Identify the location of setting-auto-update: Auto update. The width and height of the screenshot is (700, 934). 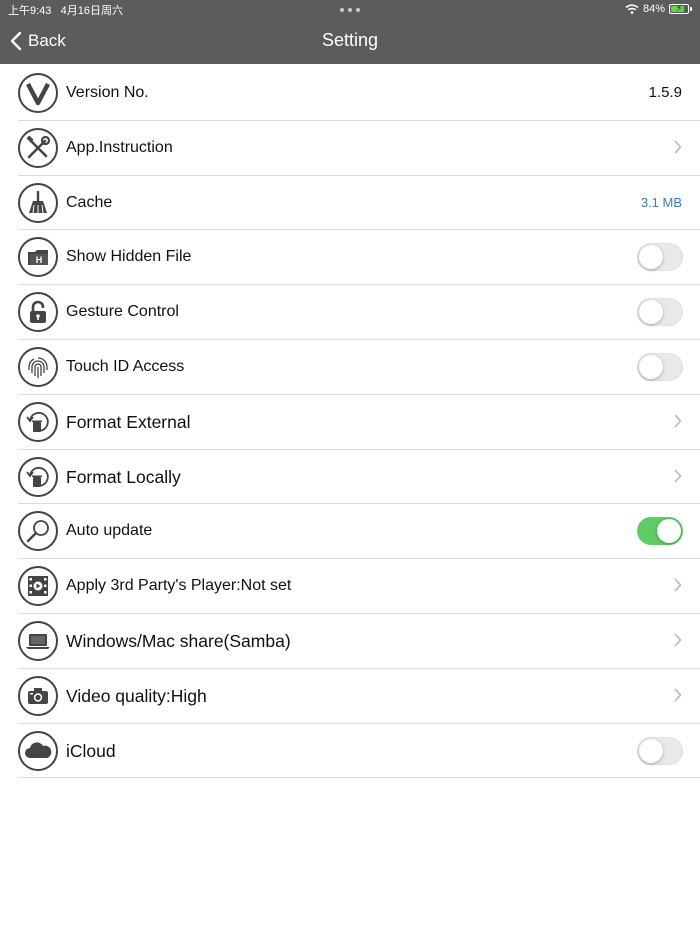
(359, 532).